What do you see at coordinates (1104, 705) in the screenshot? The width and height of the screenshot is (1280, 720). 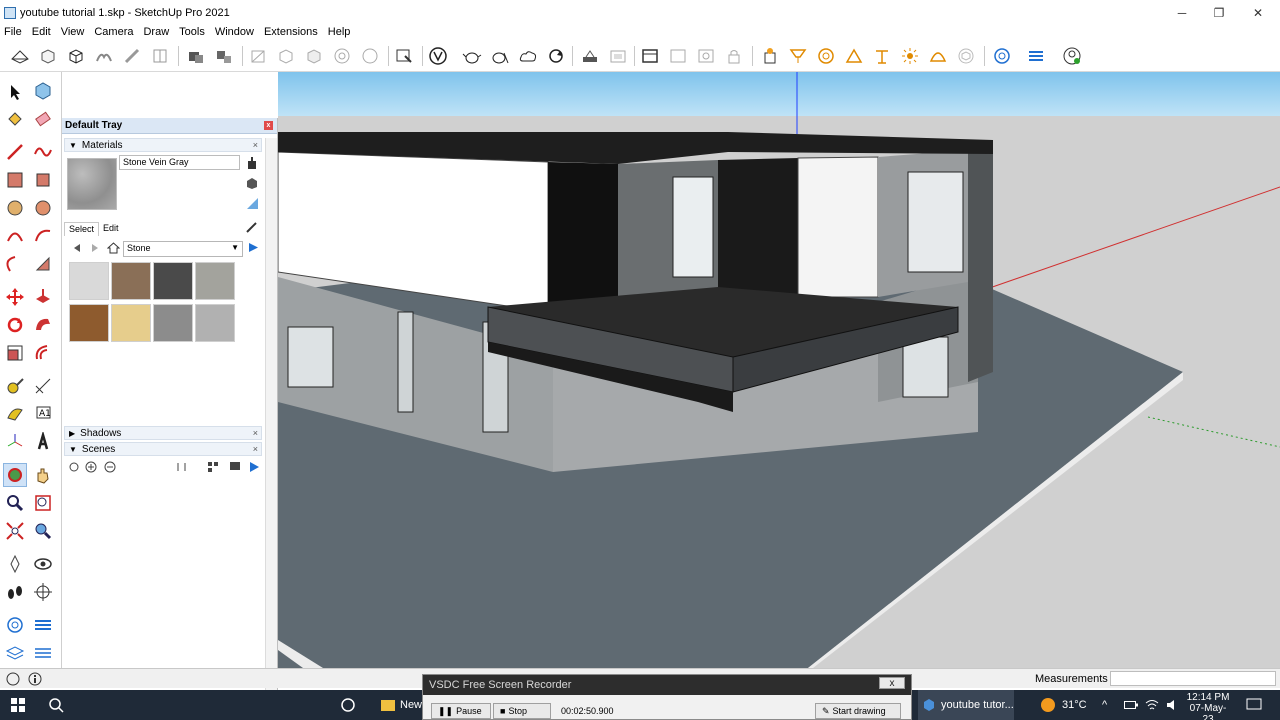 I see `tray-chevron-up-icon: ^` at bounding box center [1104, 705].